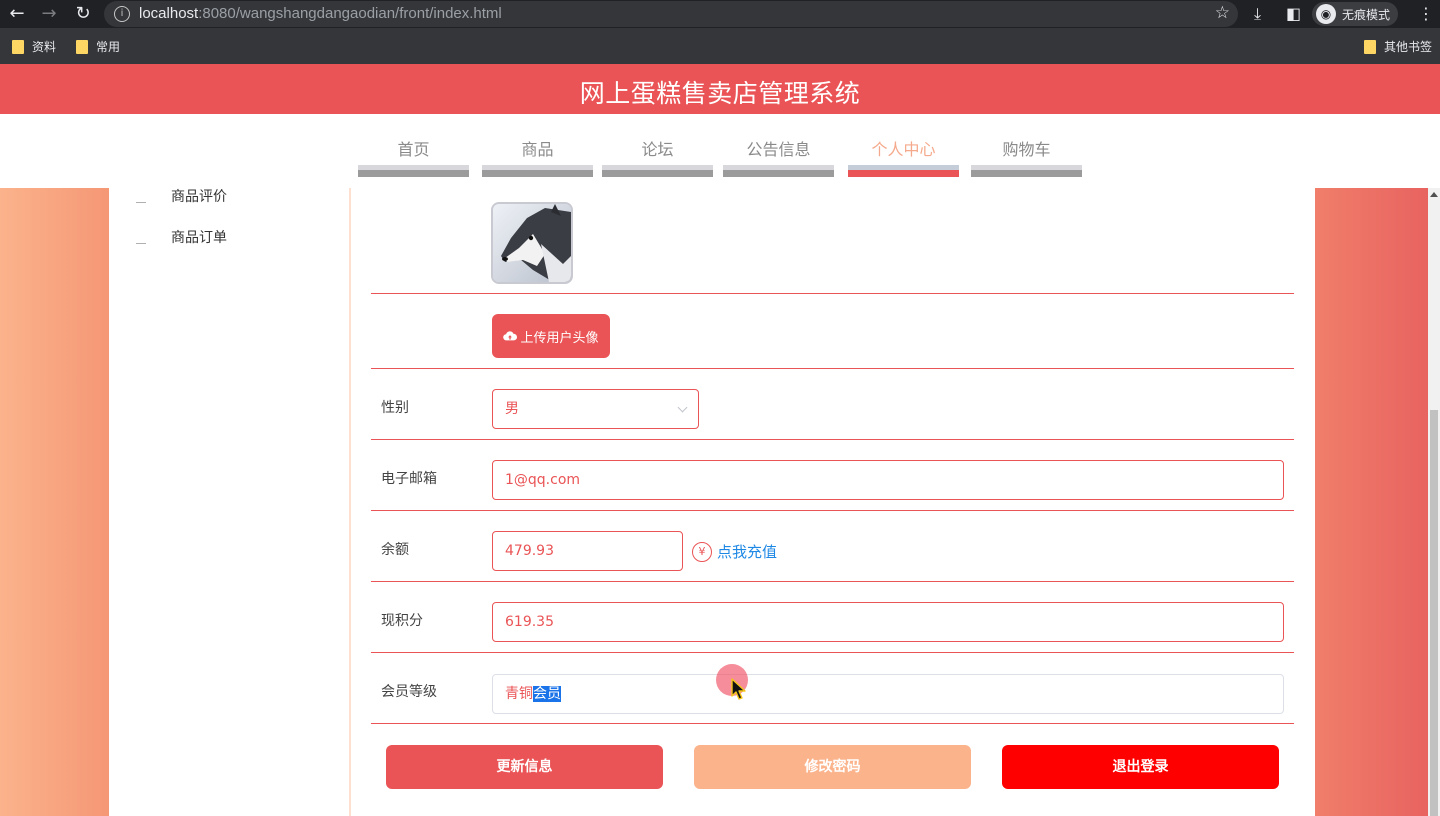  What do you see at coordinates (747, 552) in the screenshot?
I see `recharge-label: 点我充值` at bounding box center [747, 552].